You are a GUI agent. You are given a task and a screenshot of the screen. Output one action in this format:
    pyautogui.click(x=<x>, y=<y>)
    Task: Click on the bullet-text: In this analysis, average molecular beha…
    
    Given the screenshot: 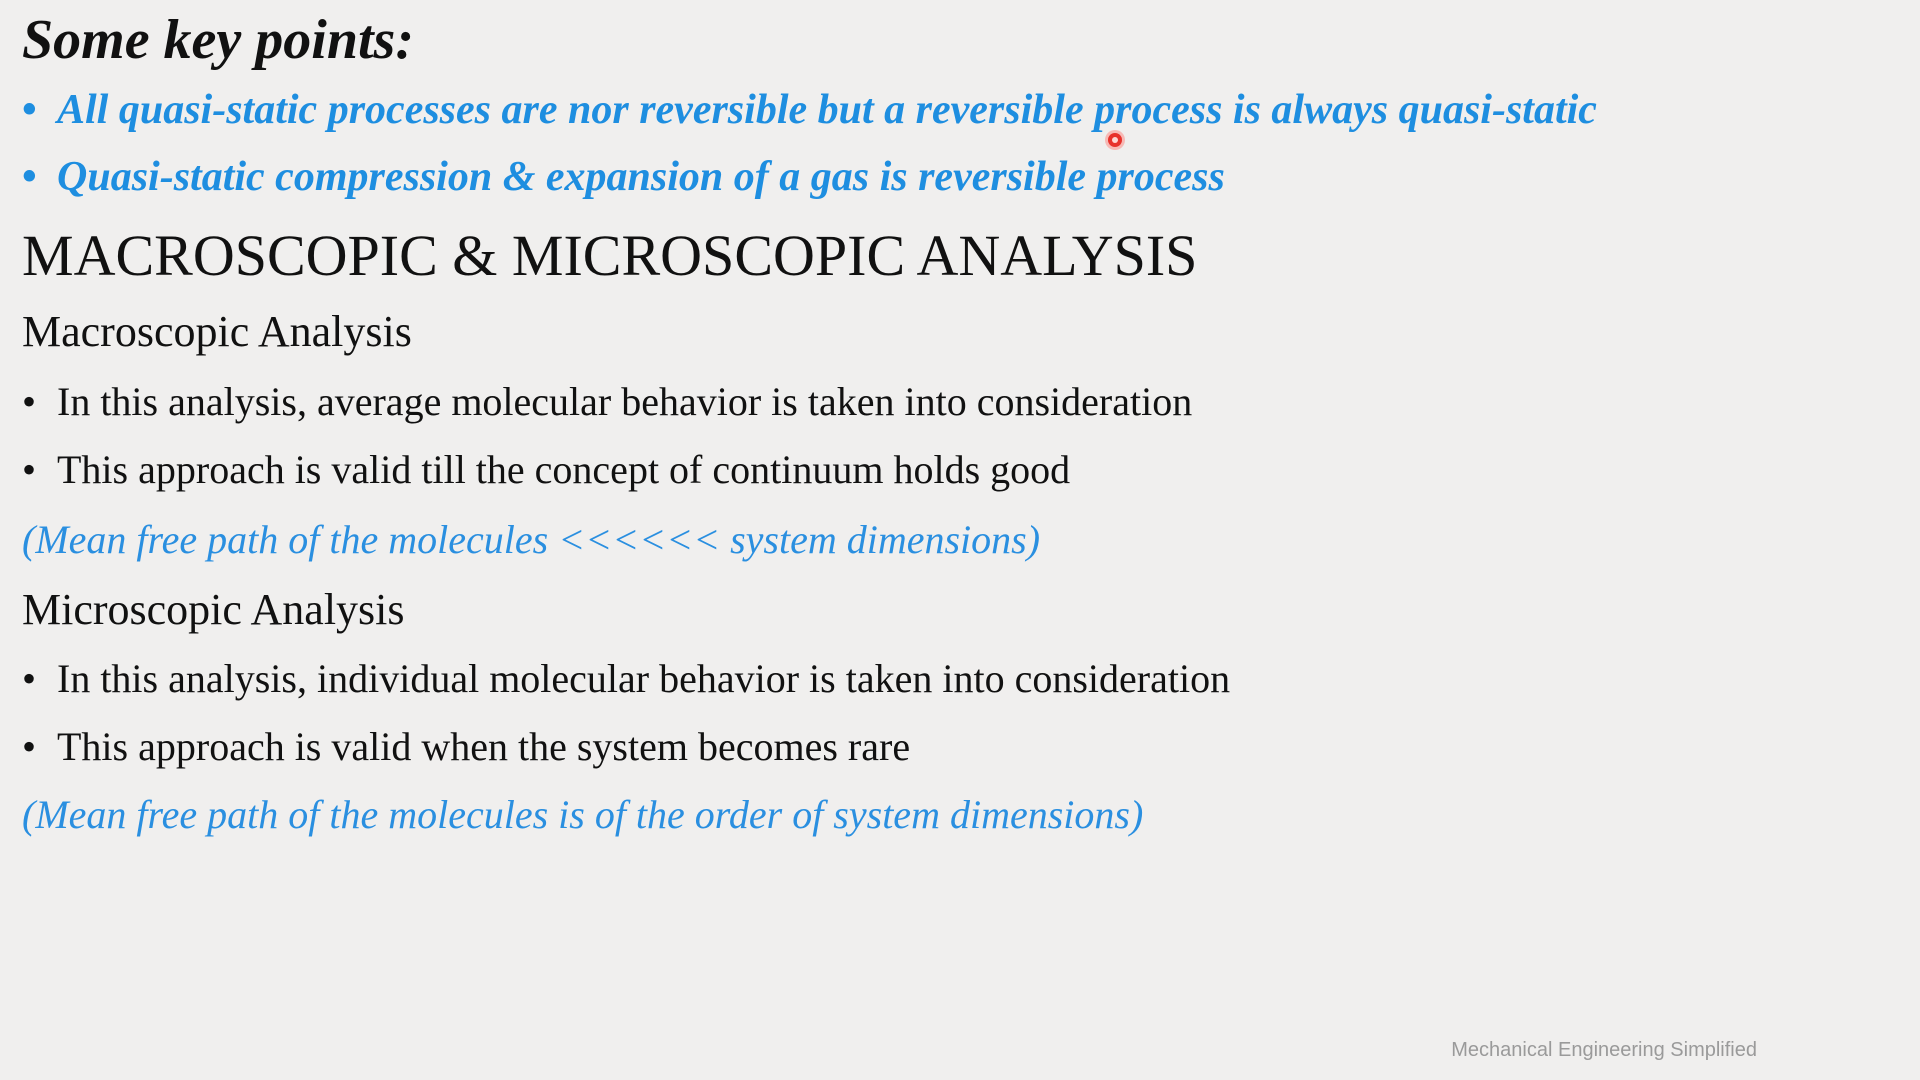 What is the action you would take?
    pyautogui.click(x=625, y=401)
    